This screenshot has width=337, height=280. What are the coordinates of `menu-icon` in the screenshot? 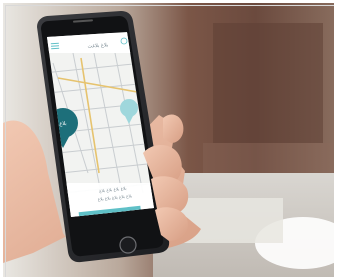 It's located at (55, 46).